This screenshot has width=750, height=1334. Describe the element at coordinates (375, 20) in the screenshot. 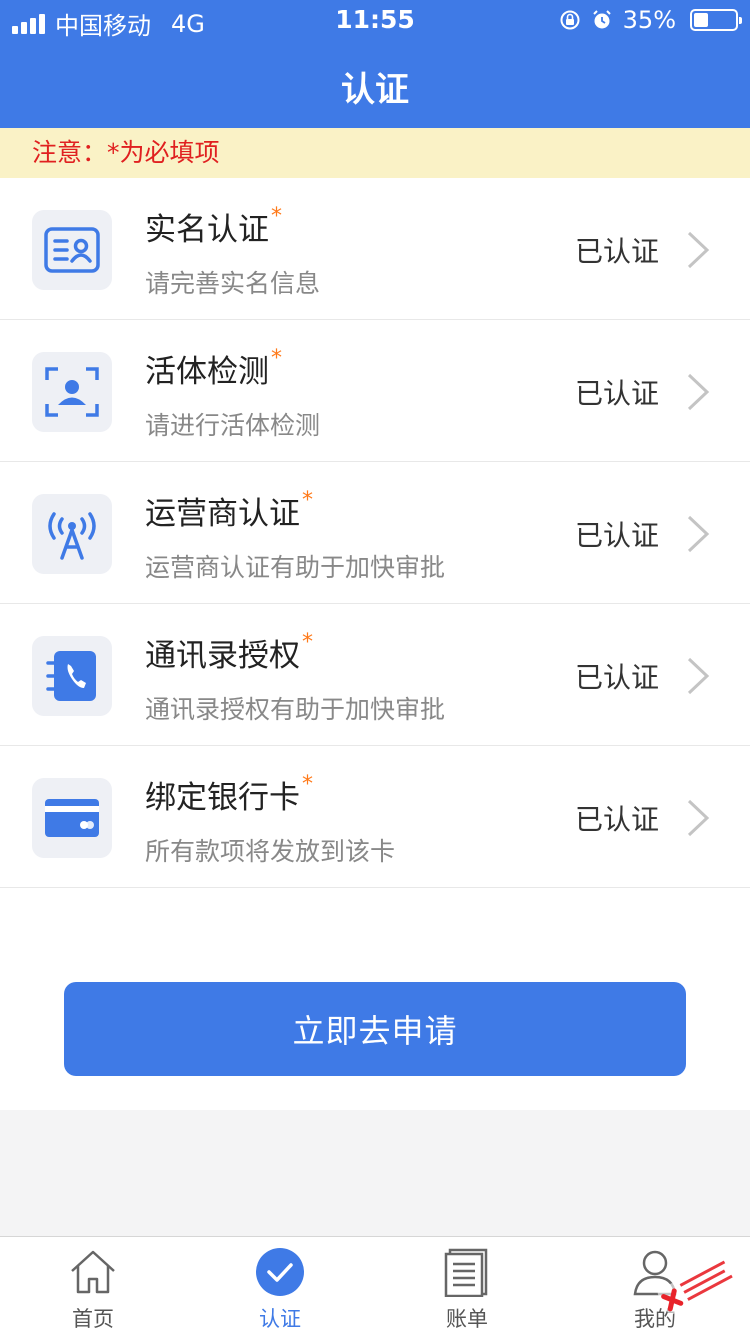

I see `status-bar: 中国移动 4G 11:55 35%` at that location.